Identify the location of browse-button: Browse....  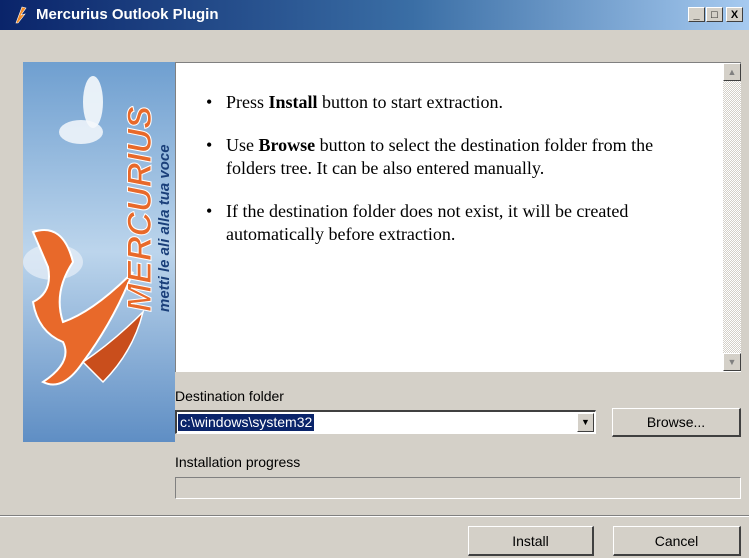
(676, 422).